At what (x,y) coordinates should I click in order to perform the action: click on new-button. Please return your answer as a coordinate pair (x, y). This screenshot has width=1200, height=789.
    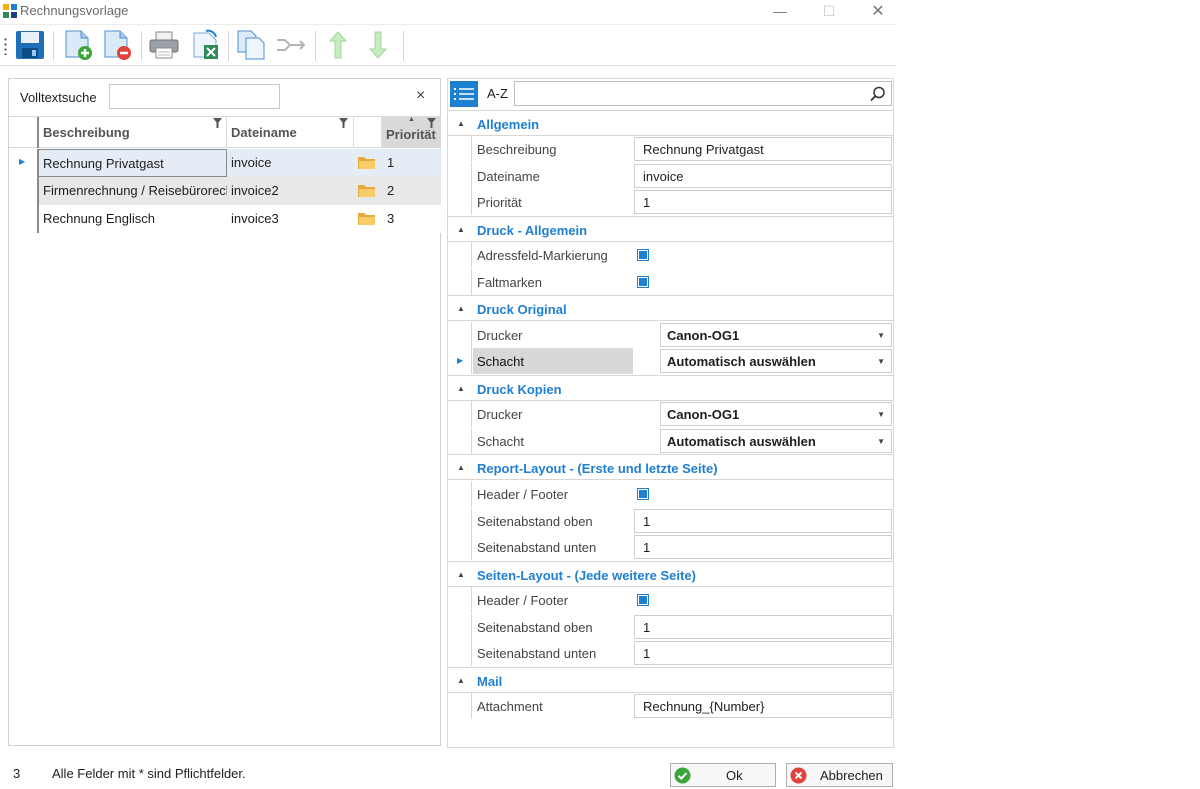
    Looking at the image, I should click on (78, 45).